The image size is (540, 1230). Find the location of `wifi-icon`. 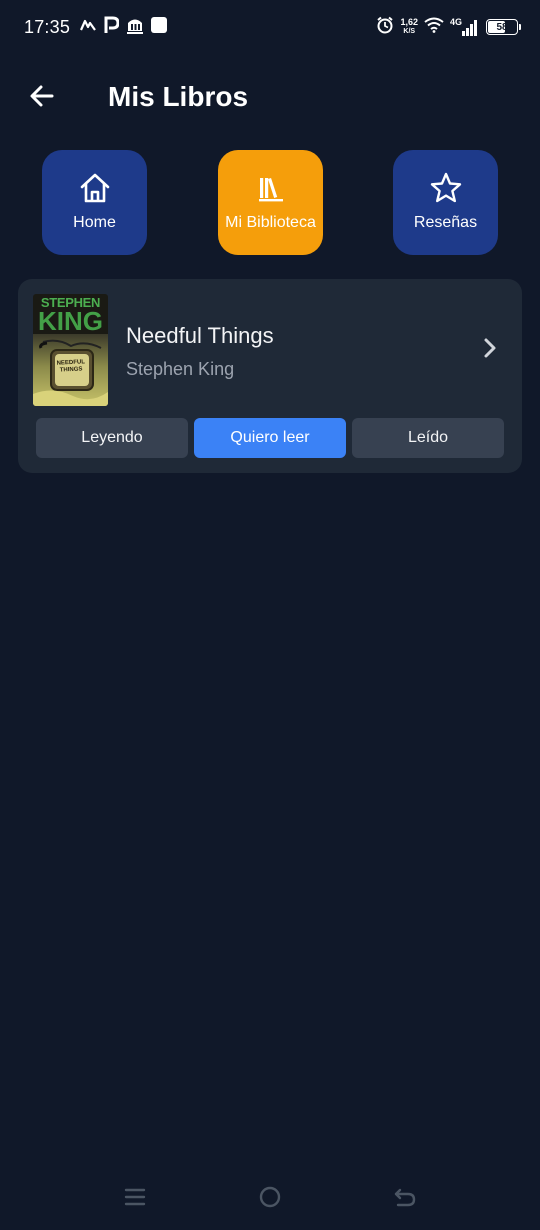

wifi-icon is located at coordinates (434, 27).